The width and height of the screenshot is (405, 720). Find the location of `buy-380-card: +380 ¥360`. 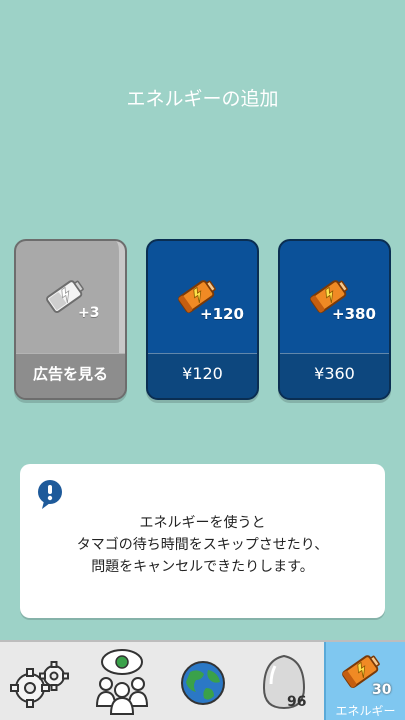

buy-380-card: +380 ¥360 is located at coordinates (334, 319).